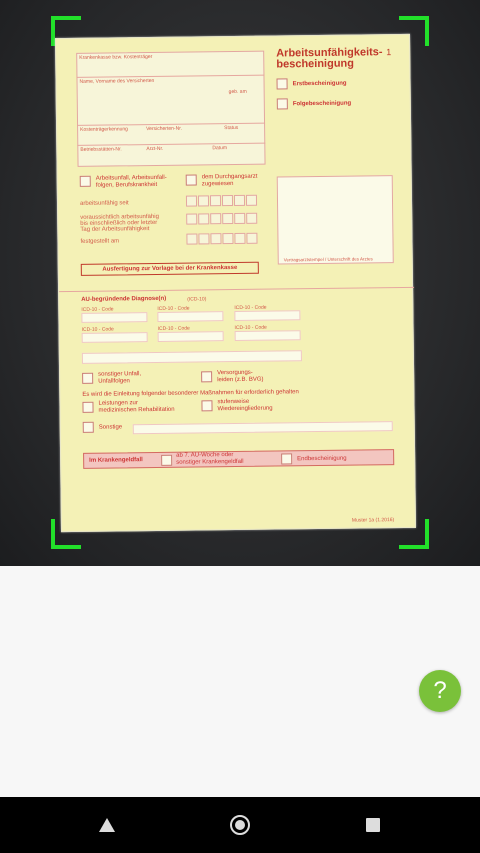 Image resolution: width=480 pixels, height=853 pixels. What do you see at coordinates (319, 84) in the screenshot?
I see `label-erstbescheinigung: Erstbescheinigung` at bounding box center [319, 84].